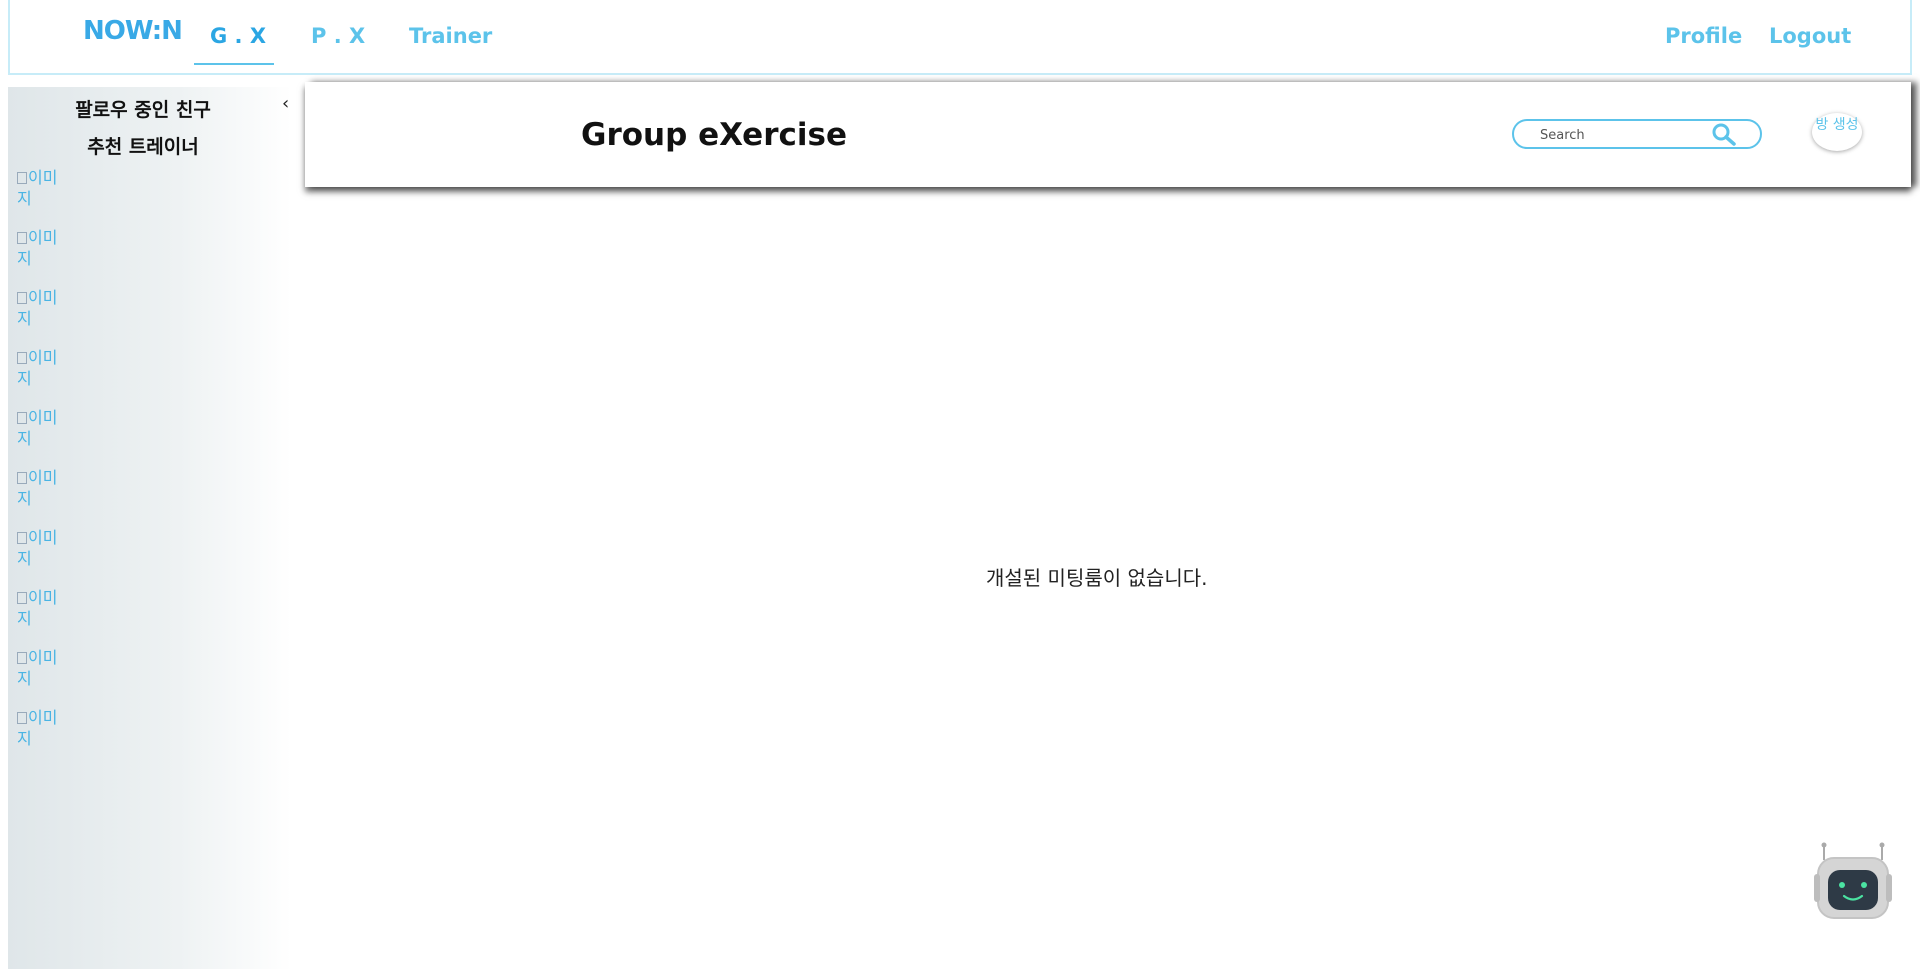 The image size is (1920, 969). What do you see at coordinates (1810, 36) in the screenshot?
I see `nav-link-logout: Logout` at bounding box center [1810, 36].